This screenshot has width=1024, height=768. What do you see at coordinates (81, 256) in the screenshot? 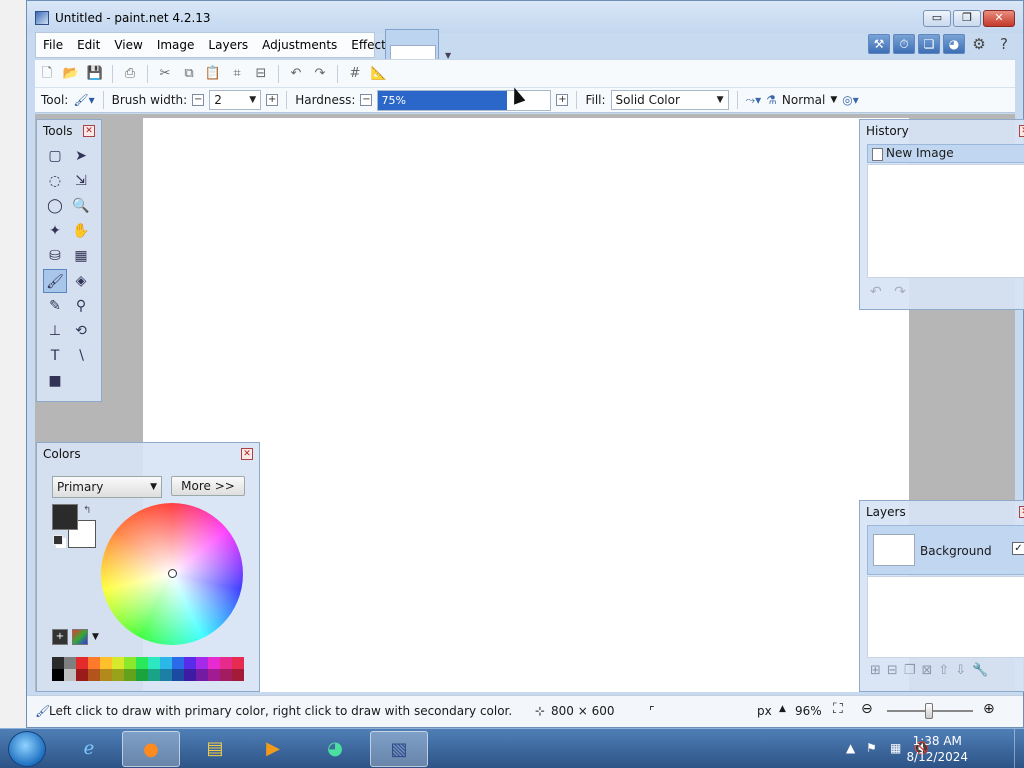
I see `gradient-icon: ▦` at bounding box center [81, 256].